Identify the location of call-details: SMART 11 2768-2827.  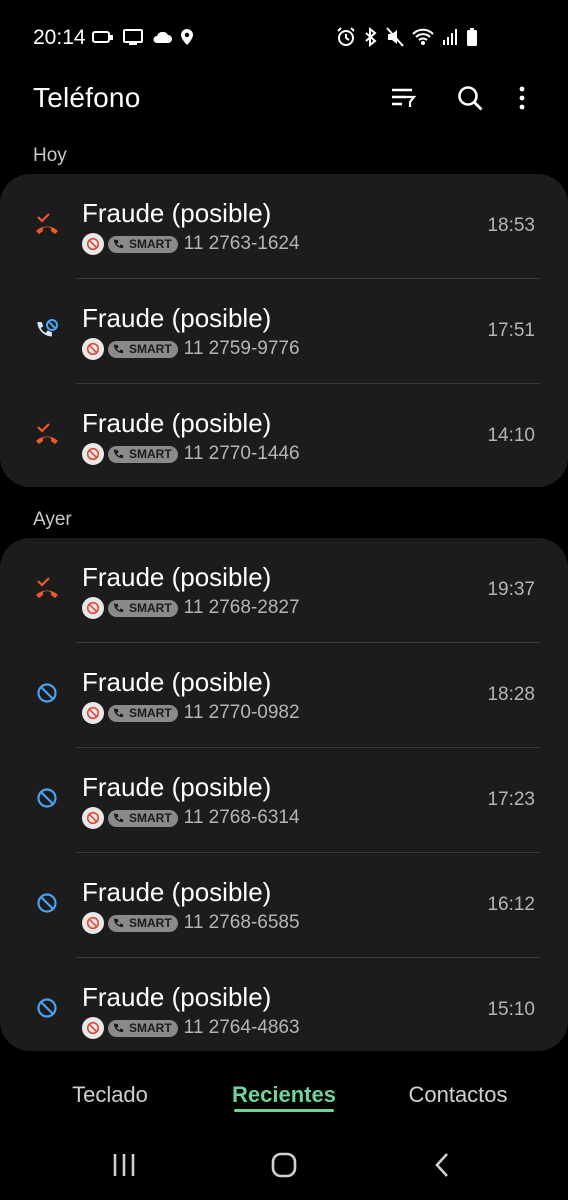
(191, 608).